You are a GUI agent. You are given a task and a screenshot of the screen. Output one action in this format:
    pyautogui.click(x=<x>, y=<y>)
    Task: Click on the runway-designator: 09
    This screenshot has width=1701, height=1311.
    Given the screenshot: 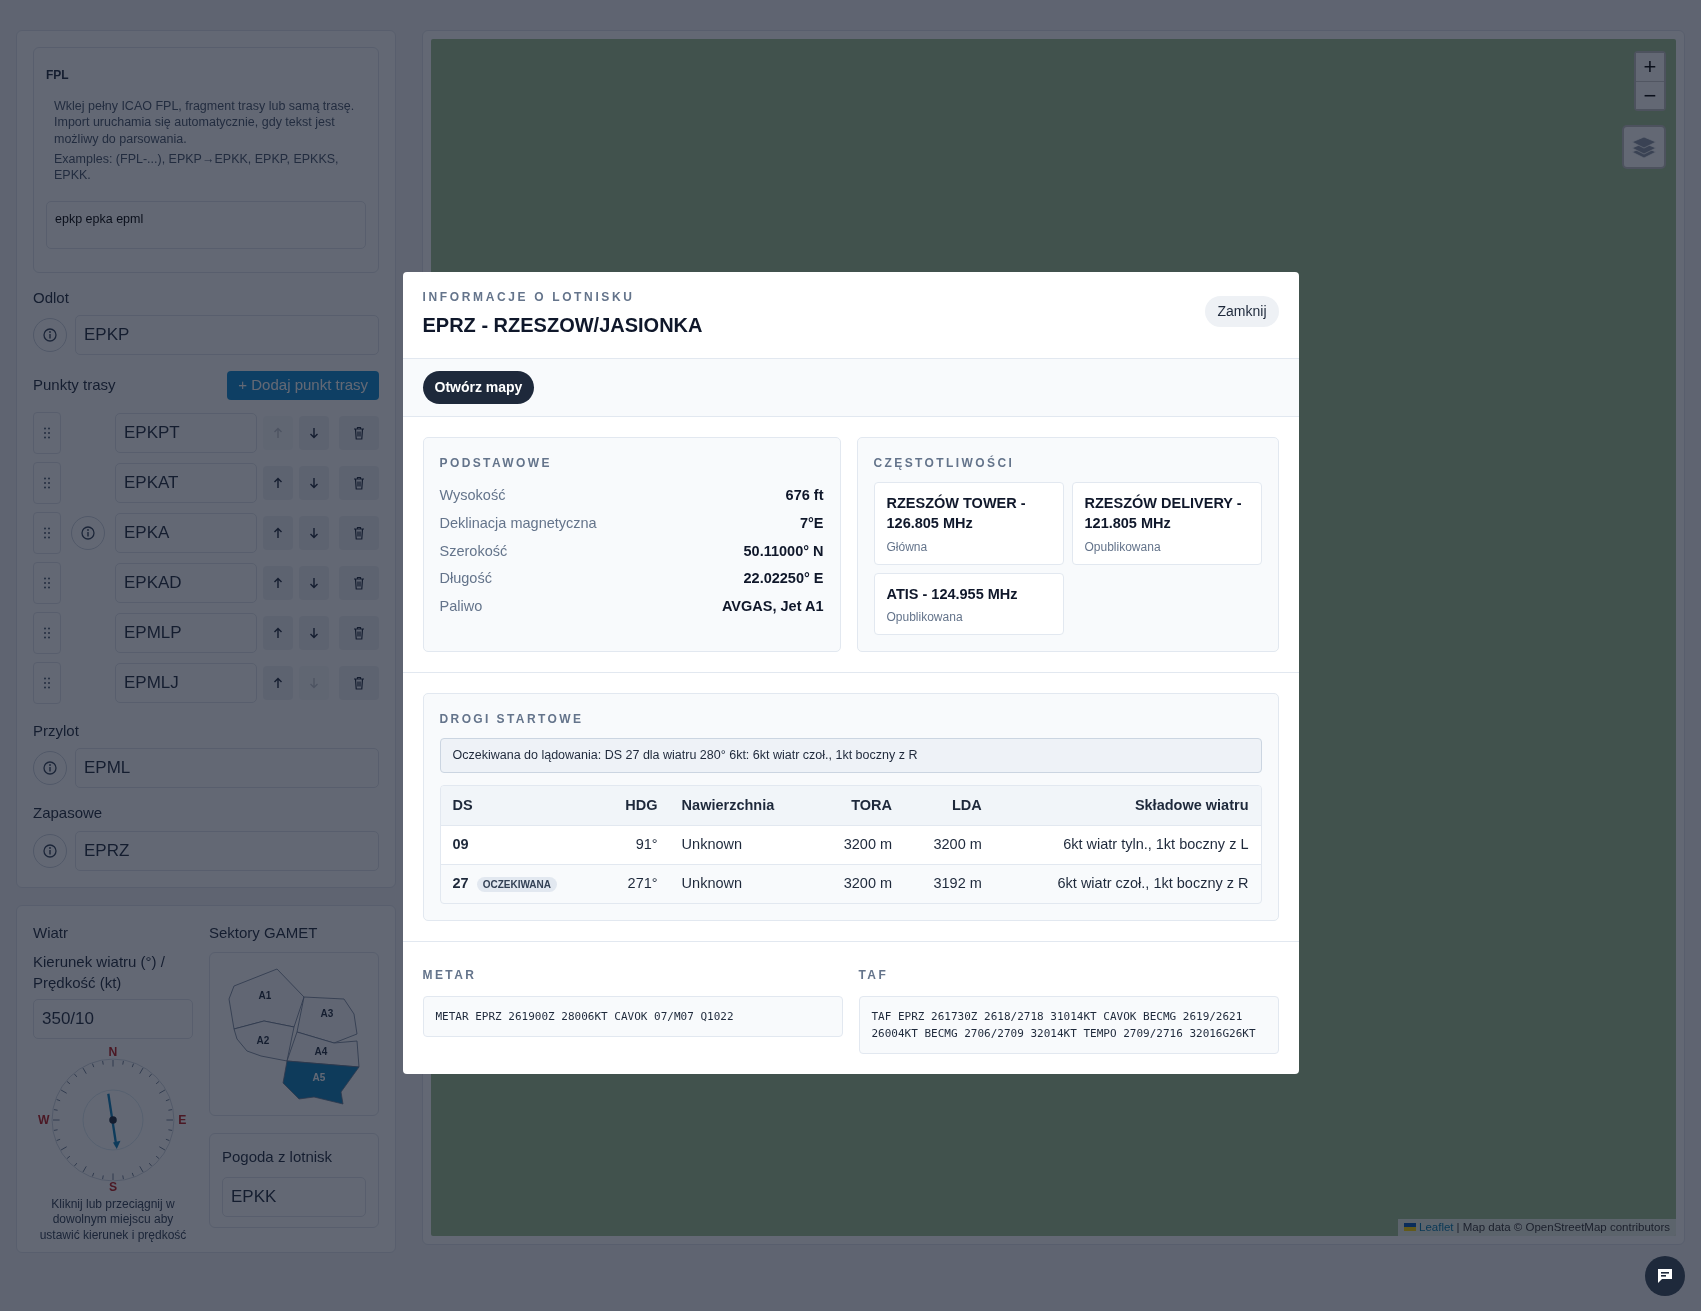 What is the action you would take?
    pyautogui.click(x=520, y=845)
    